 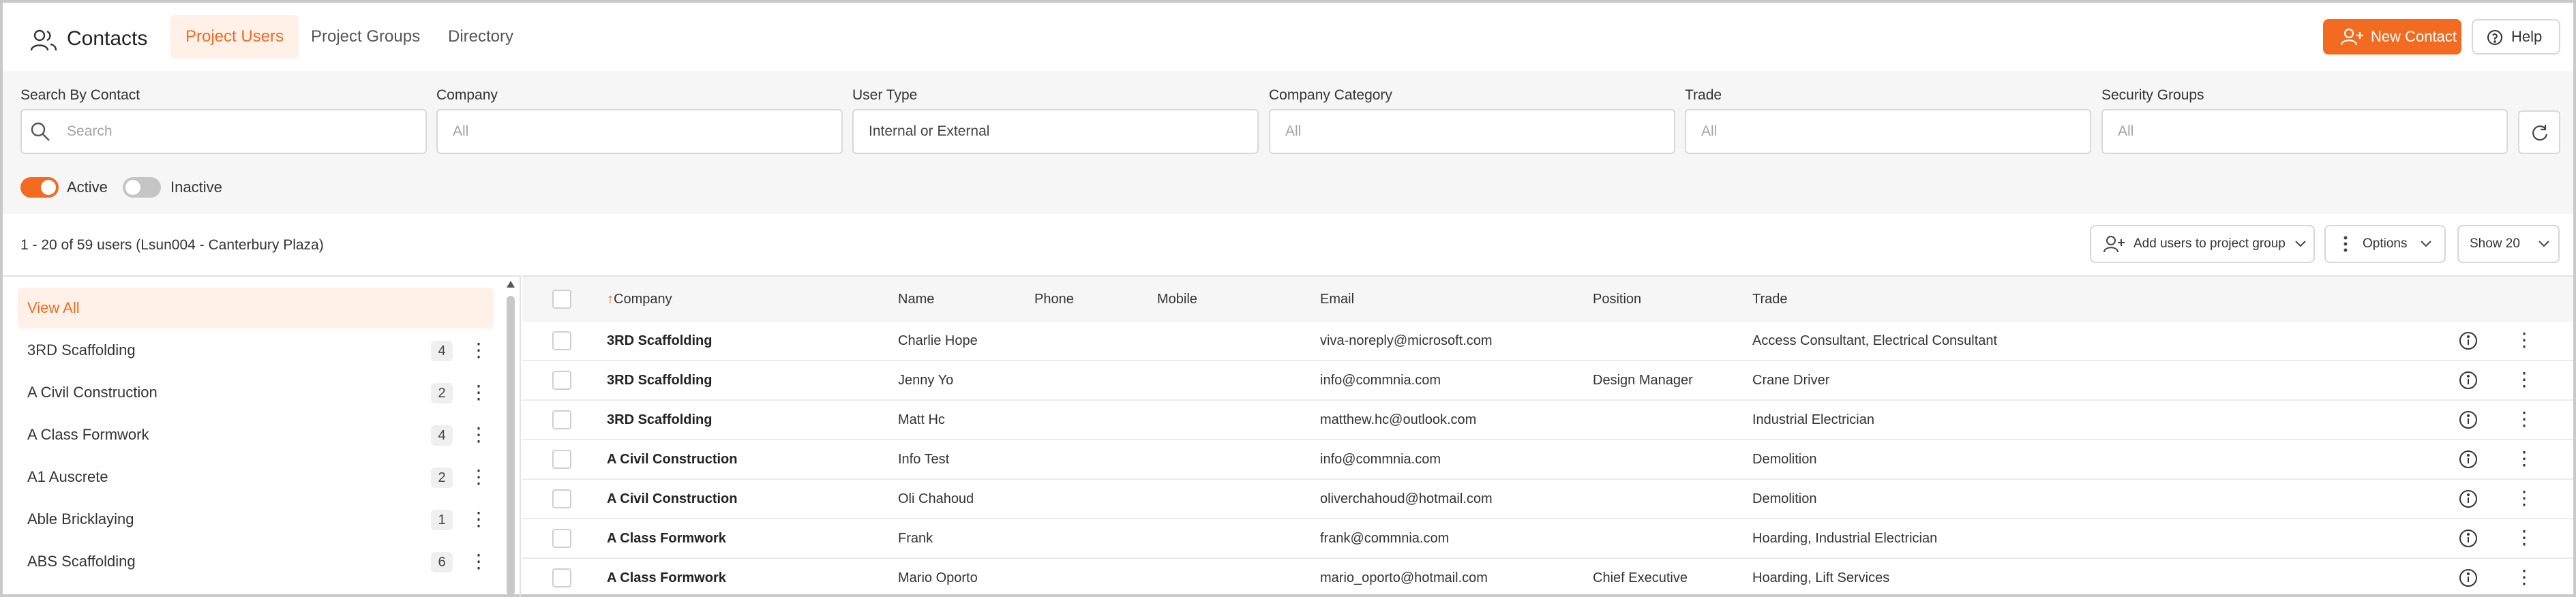 What do you see at coordinates (921, 419) in the screenshot?
I see `name-cell: Matt Hc` at bounding box center [921, 419].